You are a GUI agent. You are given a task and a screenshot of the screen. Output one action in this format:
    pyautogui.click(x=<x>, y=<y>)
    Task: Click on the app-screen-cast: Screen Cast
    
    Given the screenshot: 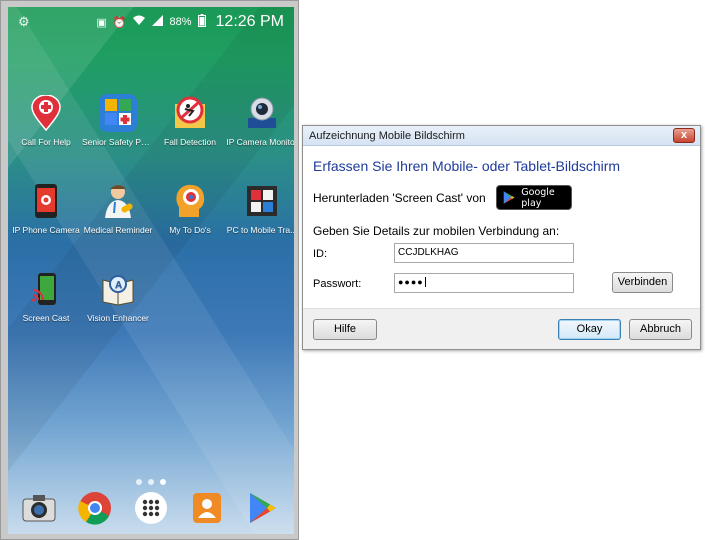 What is the action you would take?
    pyautogui.click(x=46, y=296)
    